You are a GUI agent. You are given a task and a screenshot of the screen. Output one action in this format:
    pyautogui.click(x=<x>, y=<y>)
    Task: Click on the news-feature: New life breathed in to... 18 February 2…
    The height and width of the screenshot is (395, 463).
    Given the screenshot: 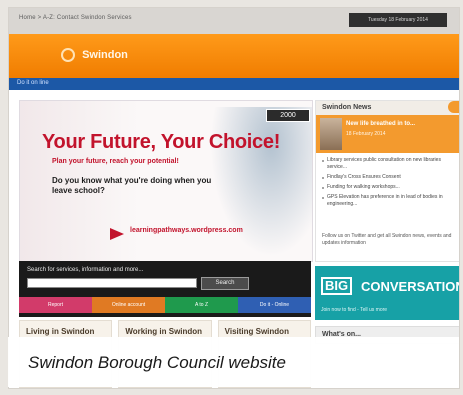 What is the action you would take?
    pyautogui.click(x=387, y=134)
    